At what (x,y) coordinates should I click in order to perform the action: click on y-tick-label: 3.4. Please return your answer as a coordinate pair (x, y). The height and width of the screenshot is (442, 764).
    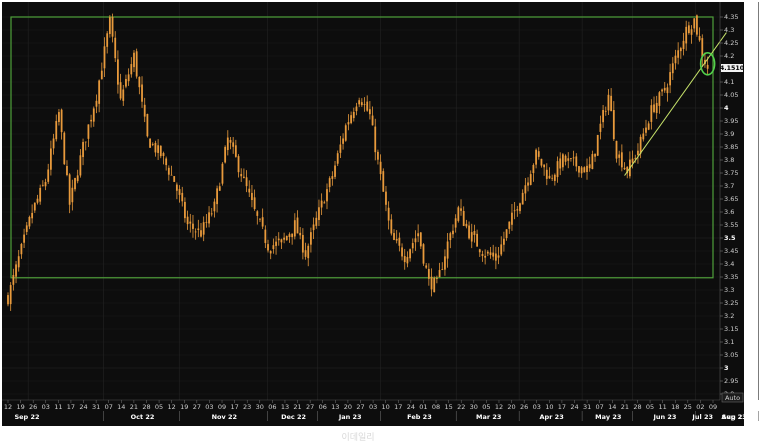
    Looking at the image, I should click on (729, 264).